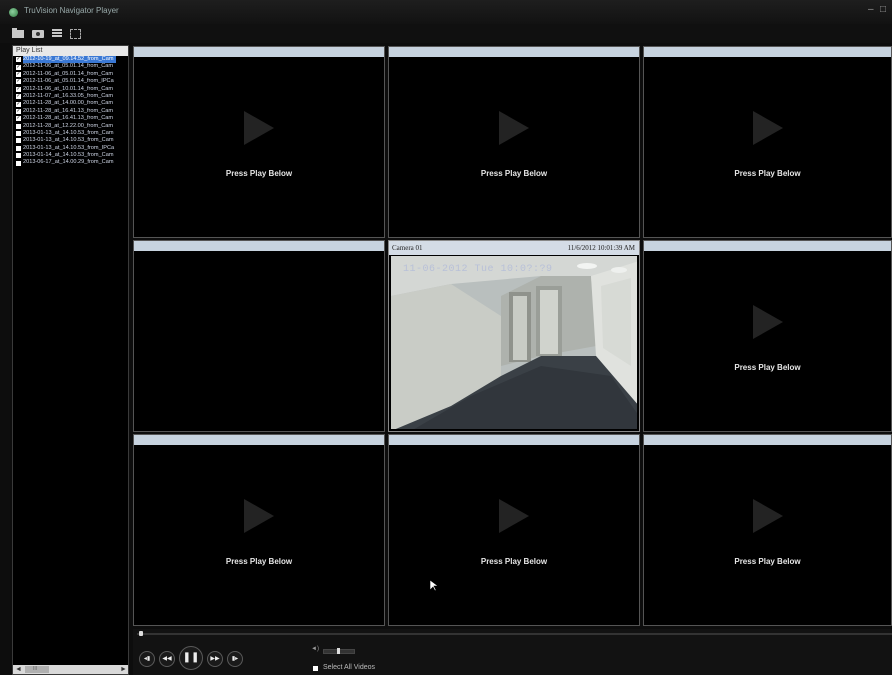  What do you see at coordinates (35, 669) in the screenshot?
I see `scrollbar-grip: III` at bounding box center [35, 669].